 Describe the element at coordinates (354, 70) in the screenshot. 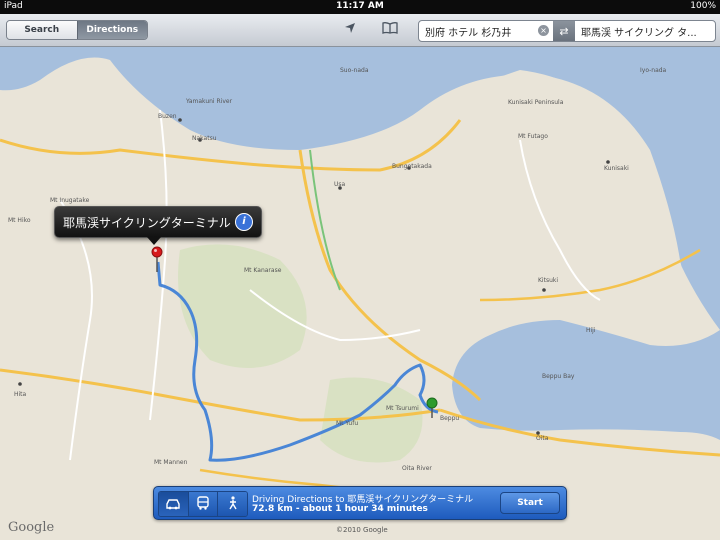

I see `map-label: Suo-nada` at that location.